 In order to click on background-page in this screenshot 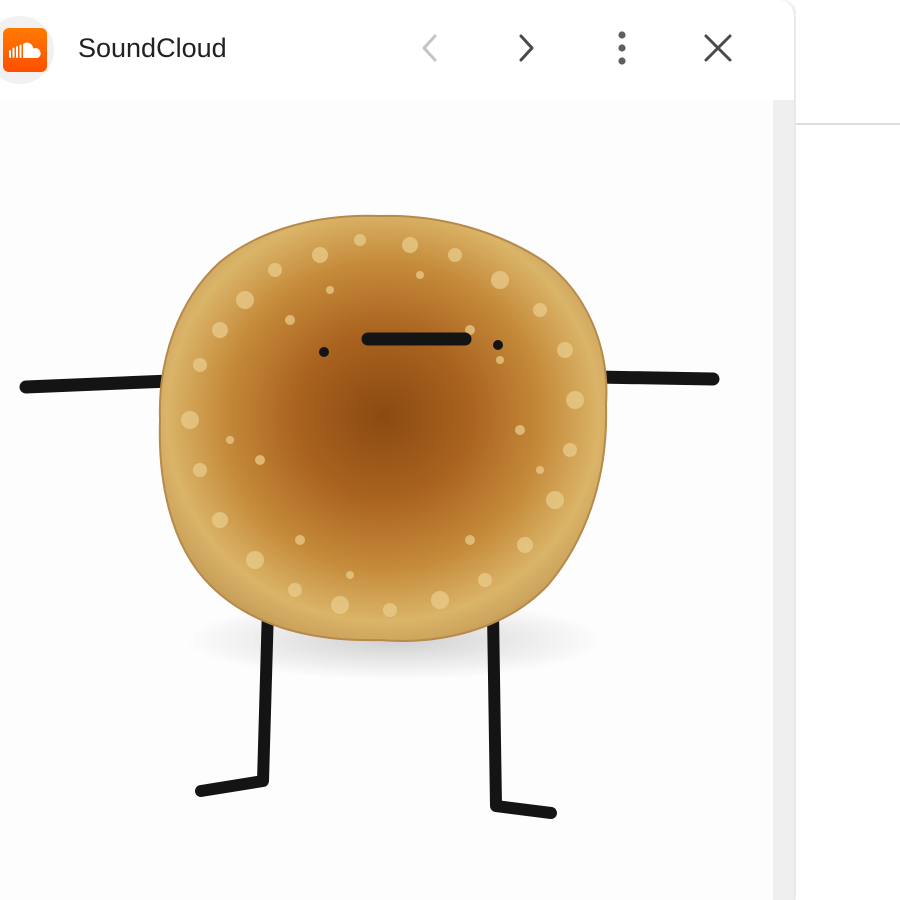, I will do `click(848, 450)`.